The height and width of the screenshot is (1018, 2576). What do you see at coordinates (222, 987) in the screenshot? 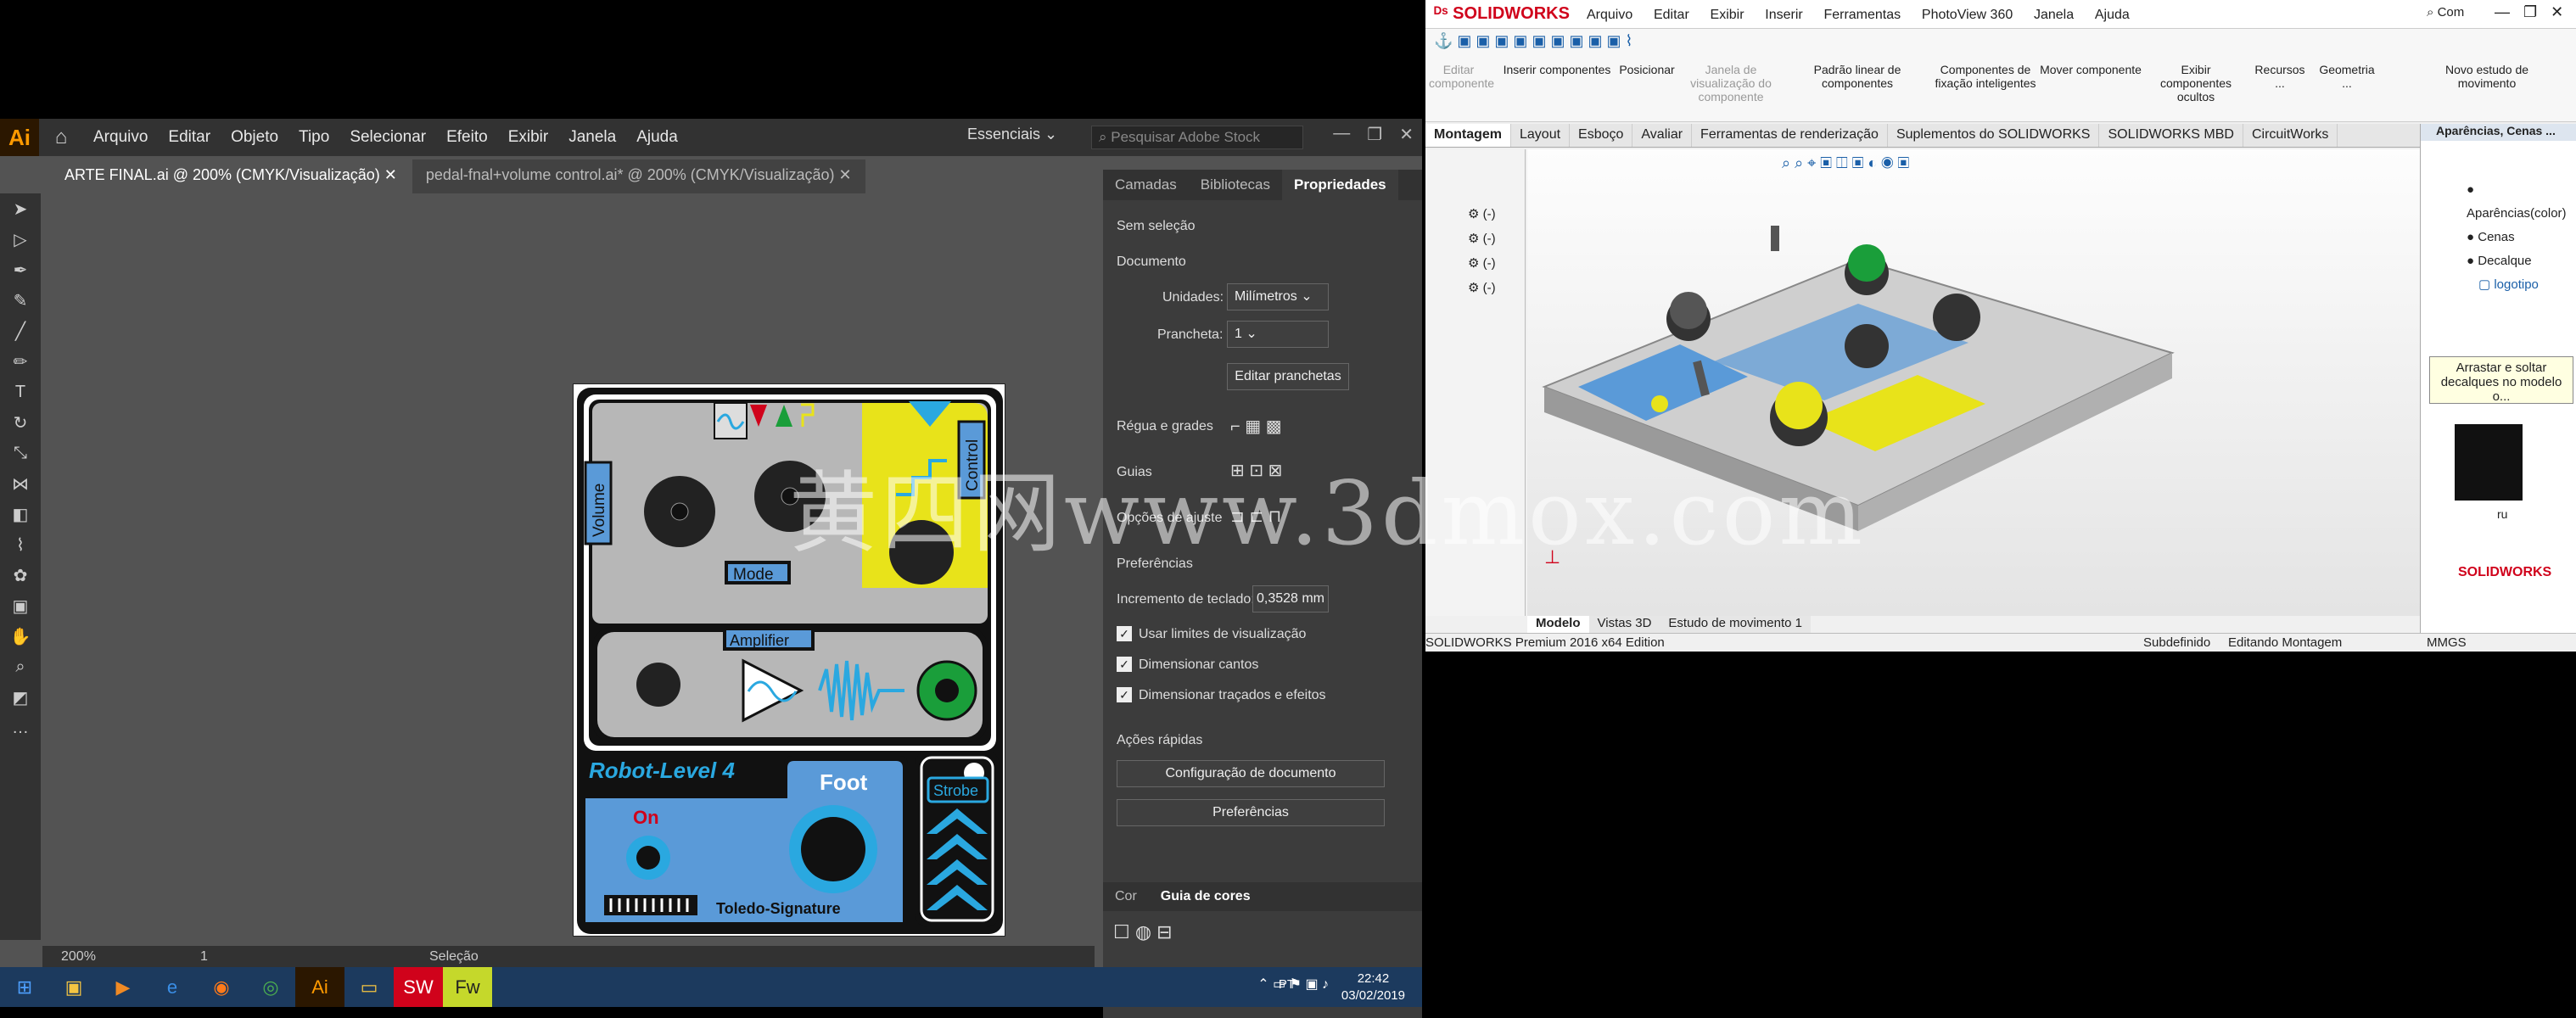
I see `firefox-icon: ◉` at bounding box center [222, 987].